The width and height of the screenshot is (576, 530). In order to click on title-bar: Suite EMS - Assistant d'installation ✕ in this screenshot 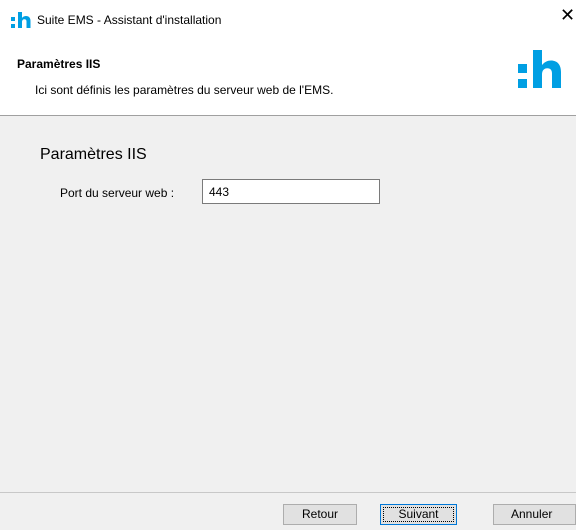, I will do `click(288, 20)`.